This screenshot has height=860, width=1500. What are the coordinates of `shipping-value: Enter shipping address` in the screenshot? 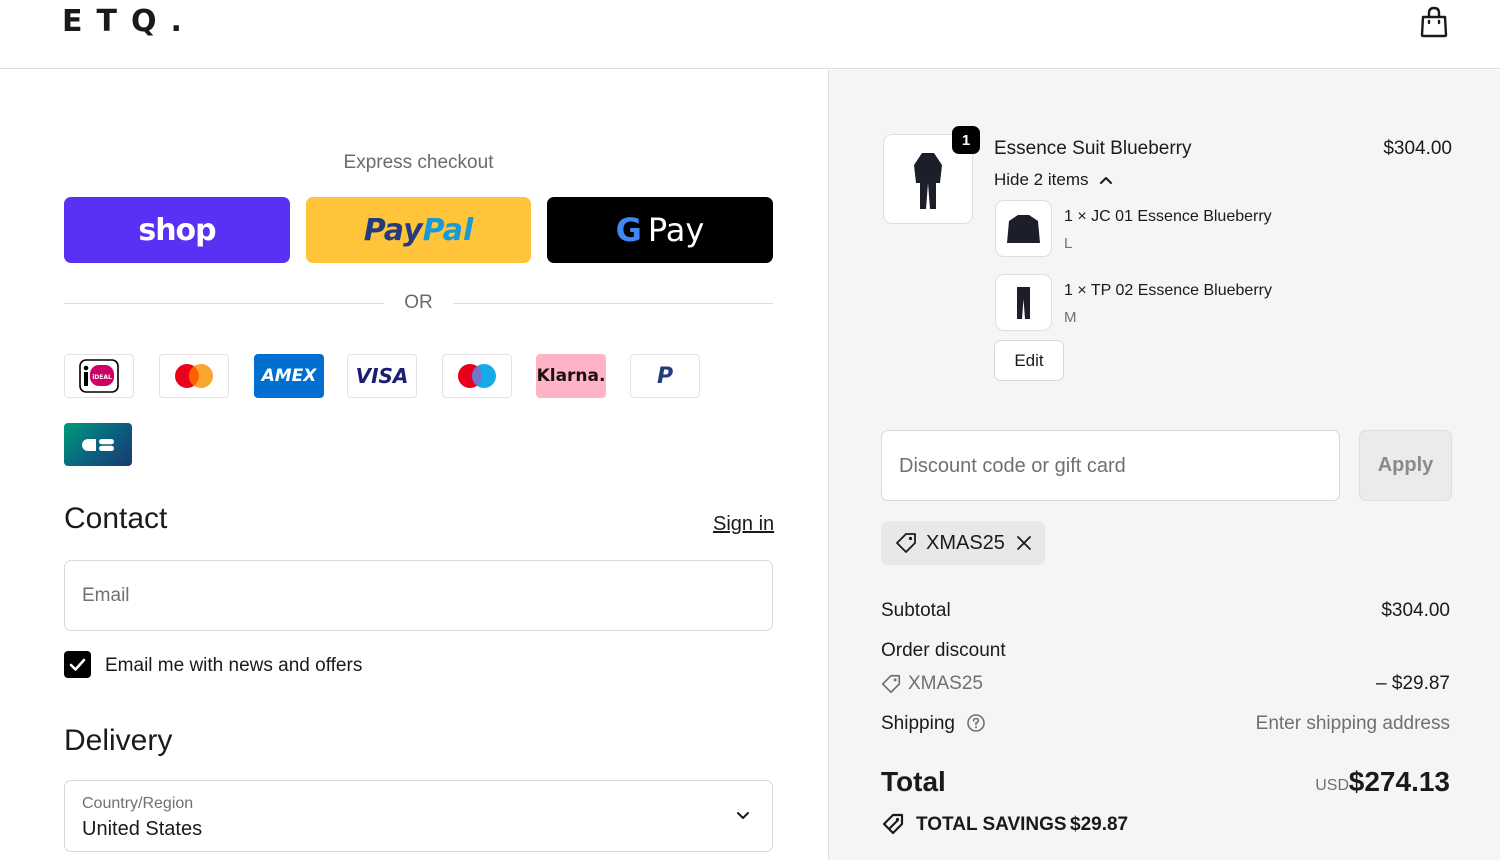 It's located at (1352, 723).